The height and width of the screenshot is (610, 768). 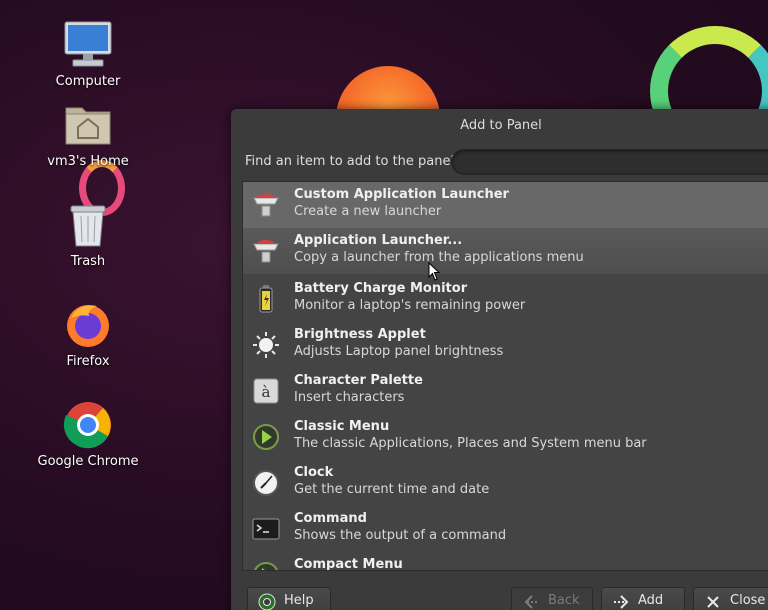 I want to click on list-item: Clock Get the current time and date, so click(x=505, y=483).